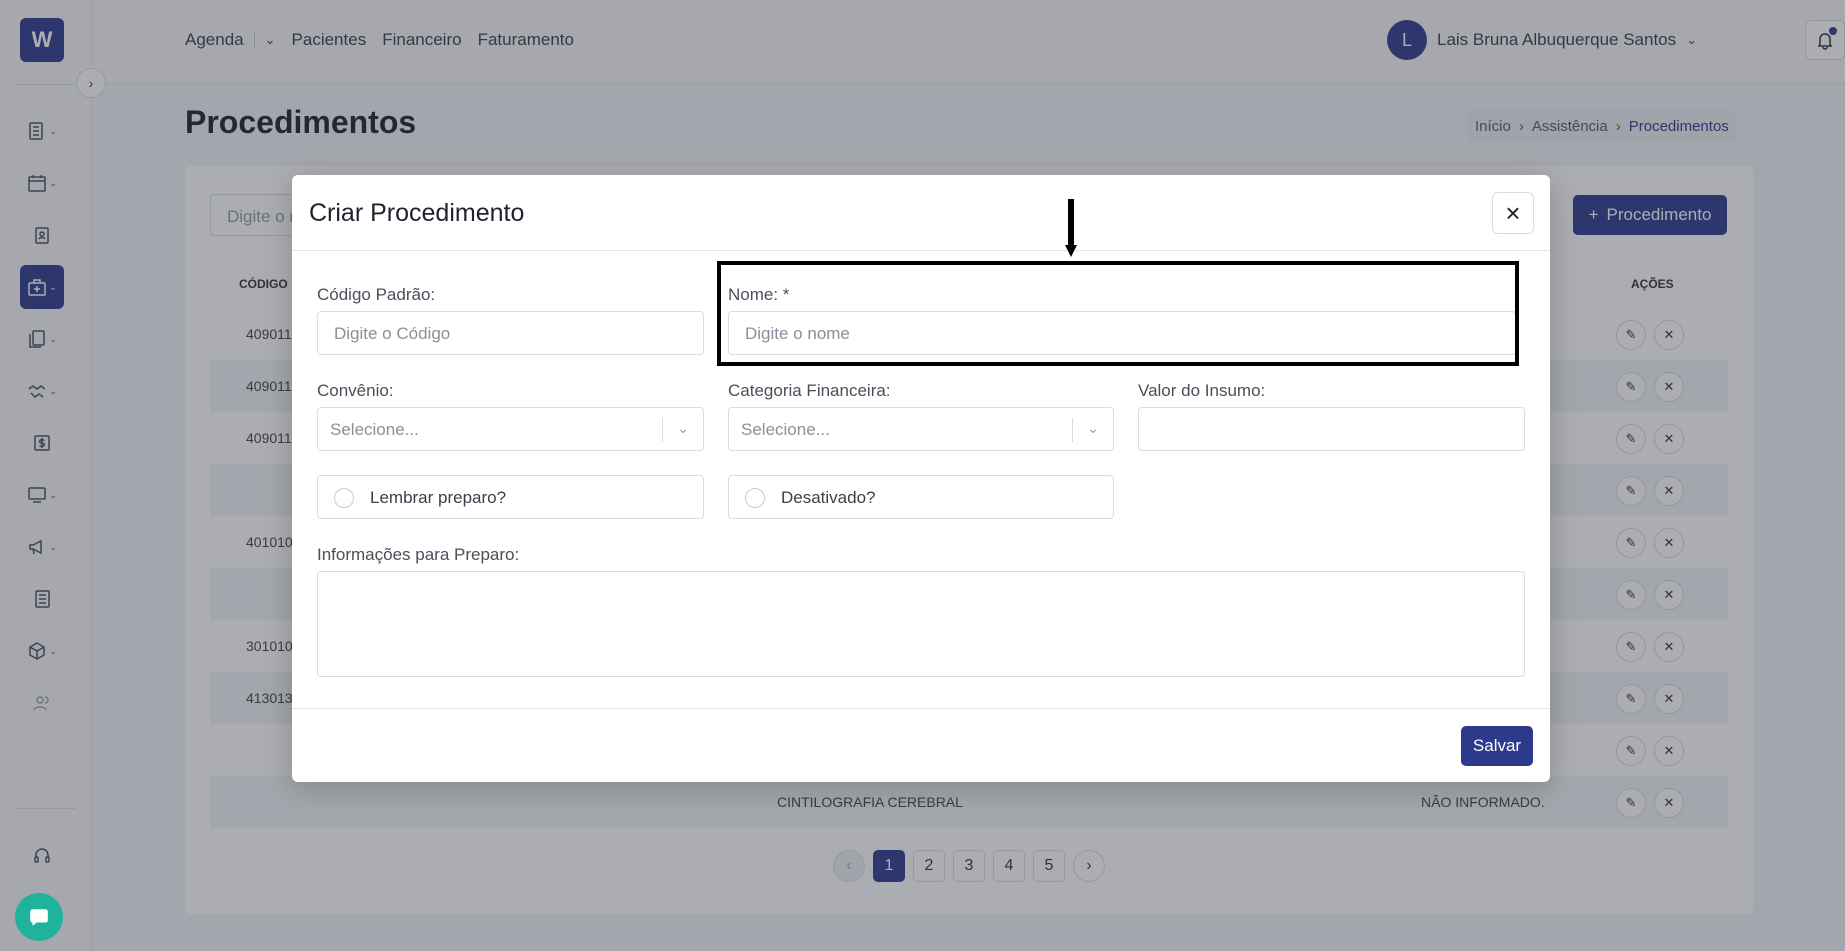 The width and height of the screenshot is (1845, 951). I want to click on valor-label: Valor do Insumo:, so click(1202, 390).